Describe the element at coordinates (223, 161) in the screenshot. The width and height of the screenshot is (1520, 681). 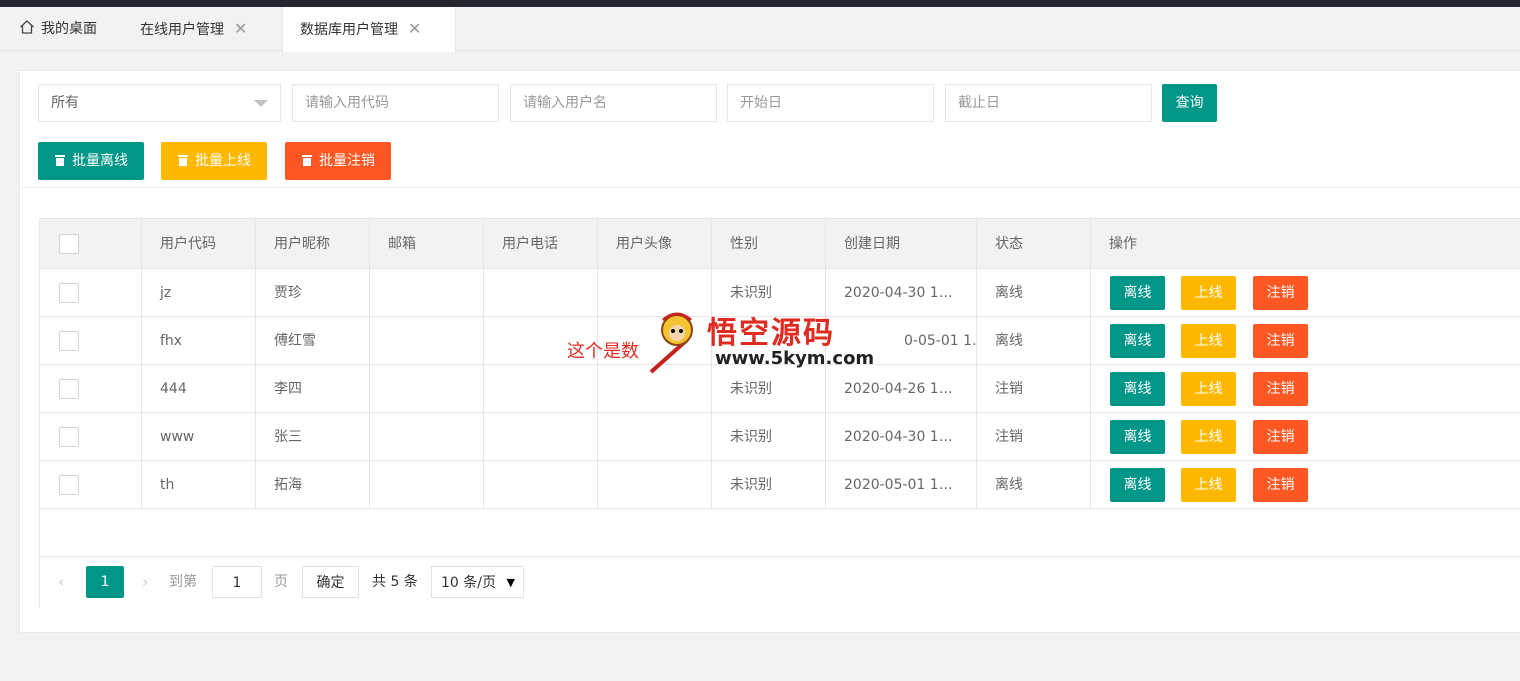
I see `batch-online-label: 批量上线` at that location.